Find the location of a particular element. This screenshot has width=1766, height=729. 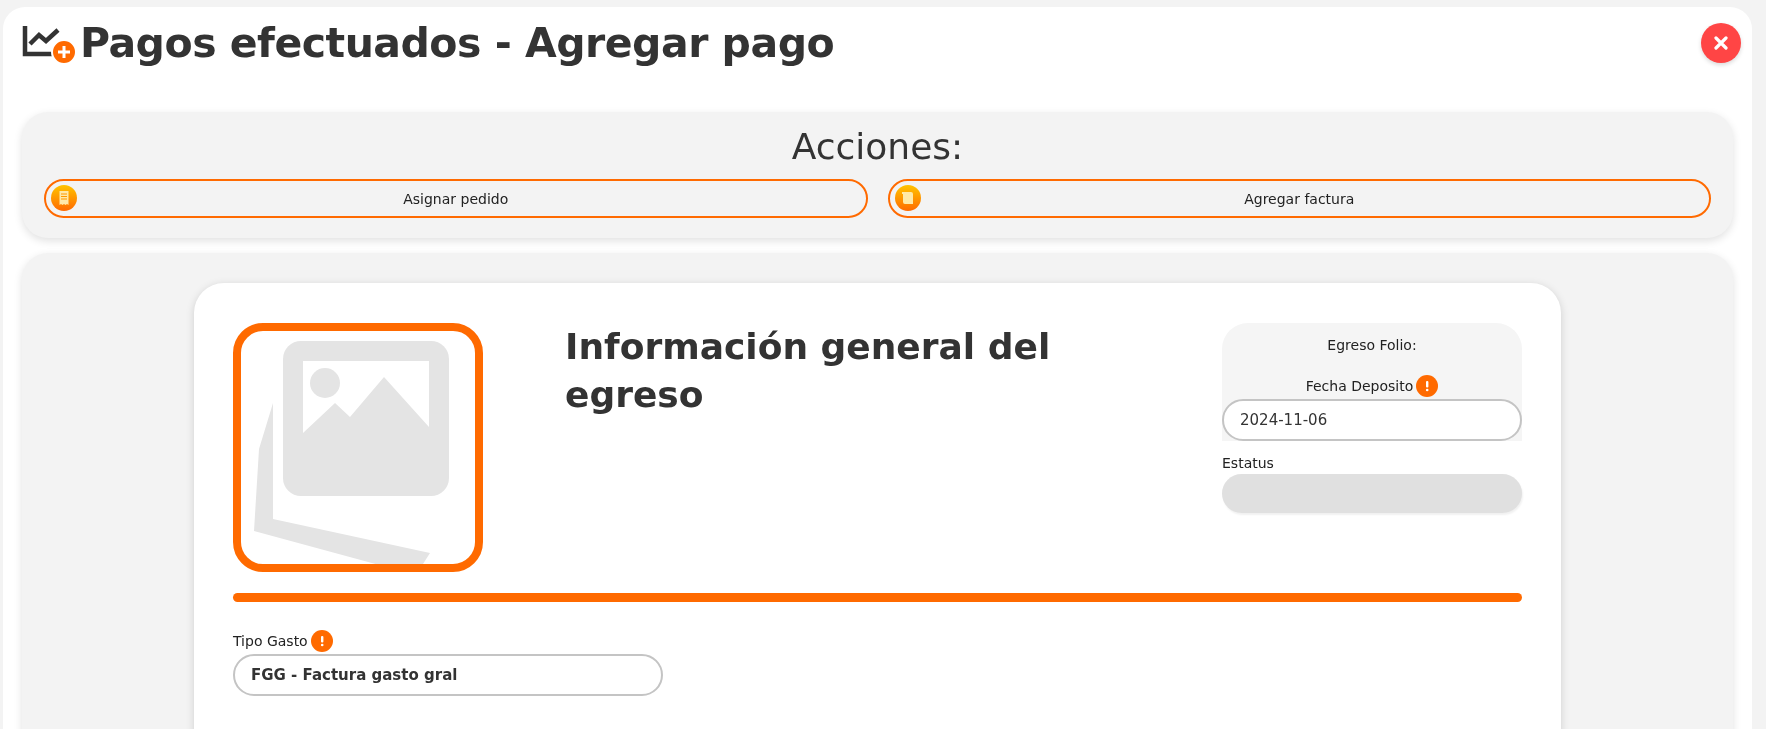

field-label: Fecha Deposito is located at coordinates (1359, 386).